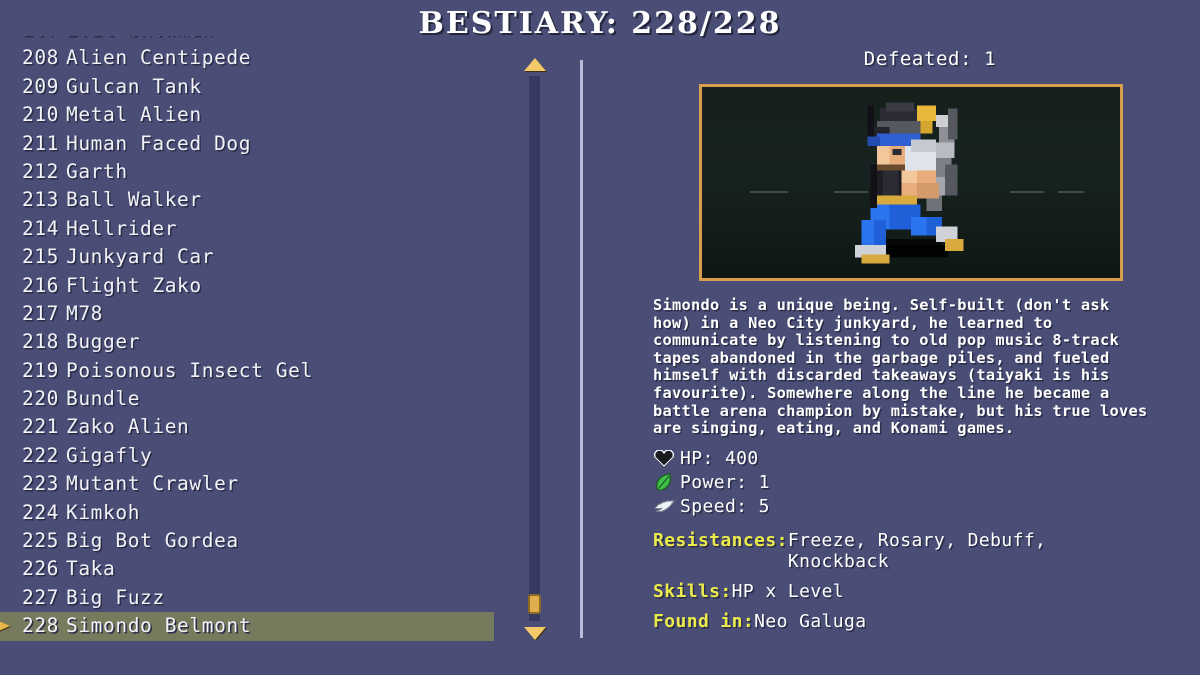 This screenshot has height=675, width=1200. What do you see at coordinates (720, 540) in the screenshot?
I see `attribute-label: Resistances:` at bounding box center [720, 540].